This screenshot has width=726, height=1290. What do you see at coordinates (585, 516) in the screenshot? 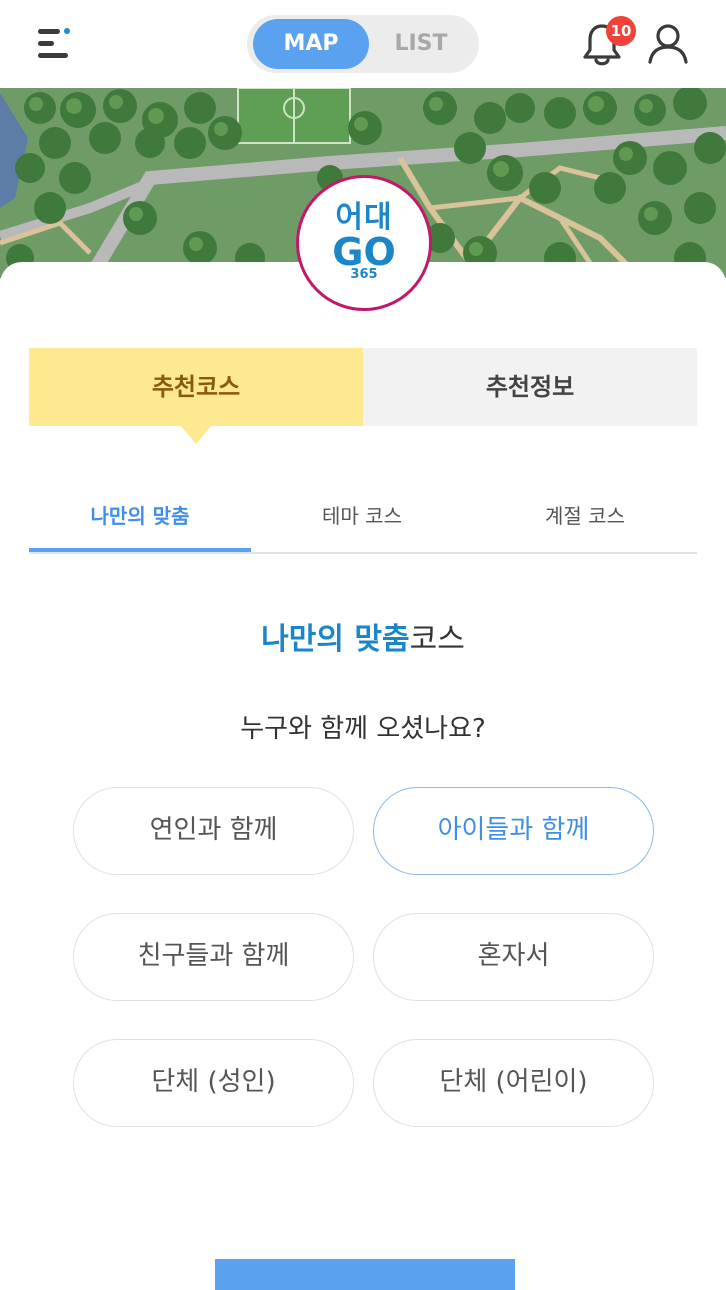
I see `subtab-season: 계절 코스` at bounding box center [585, 516].